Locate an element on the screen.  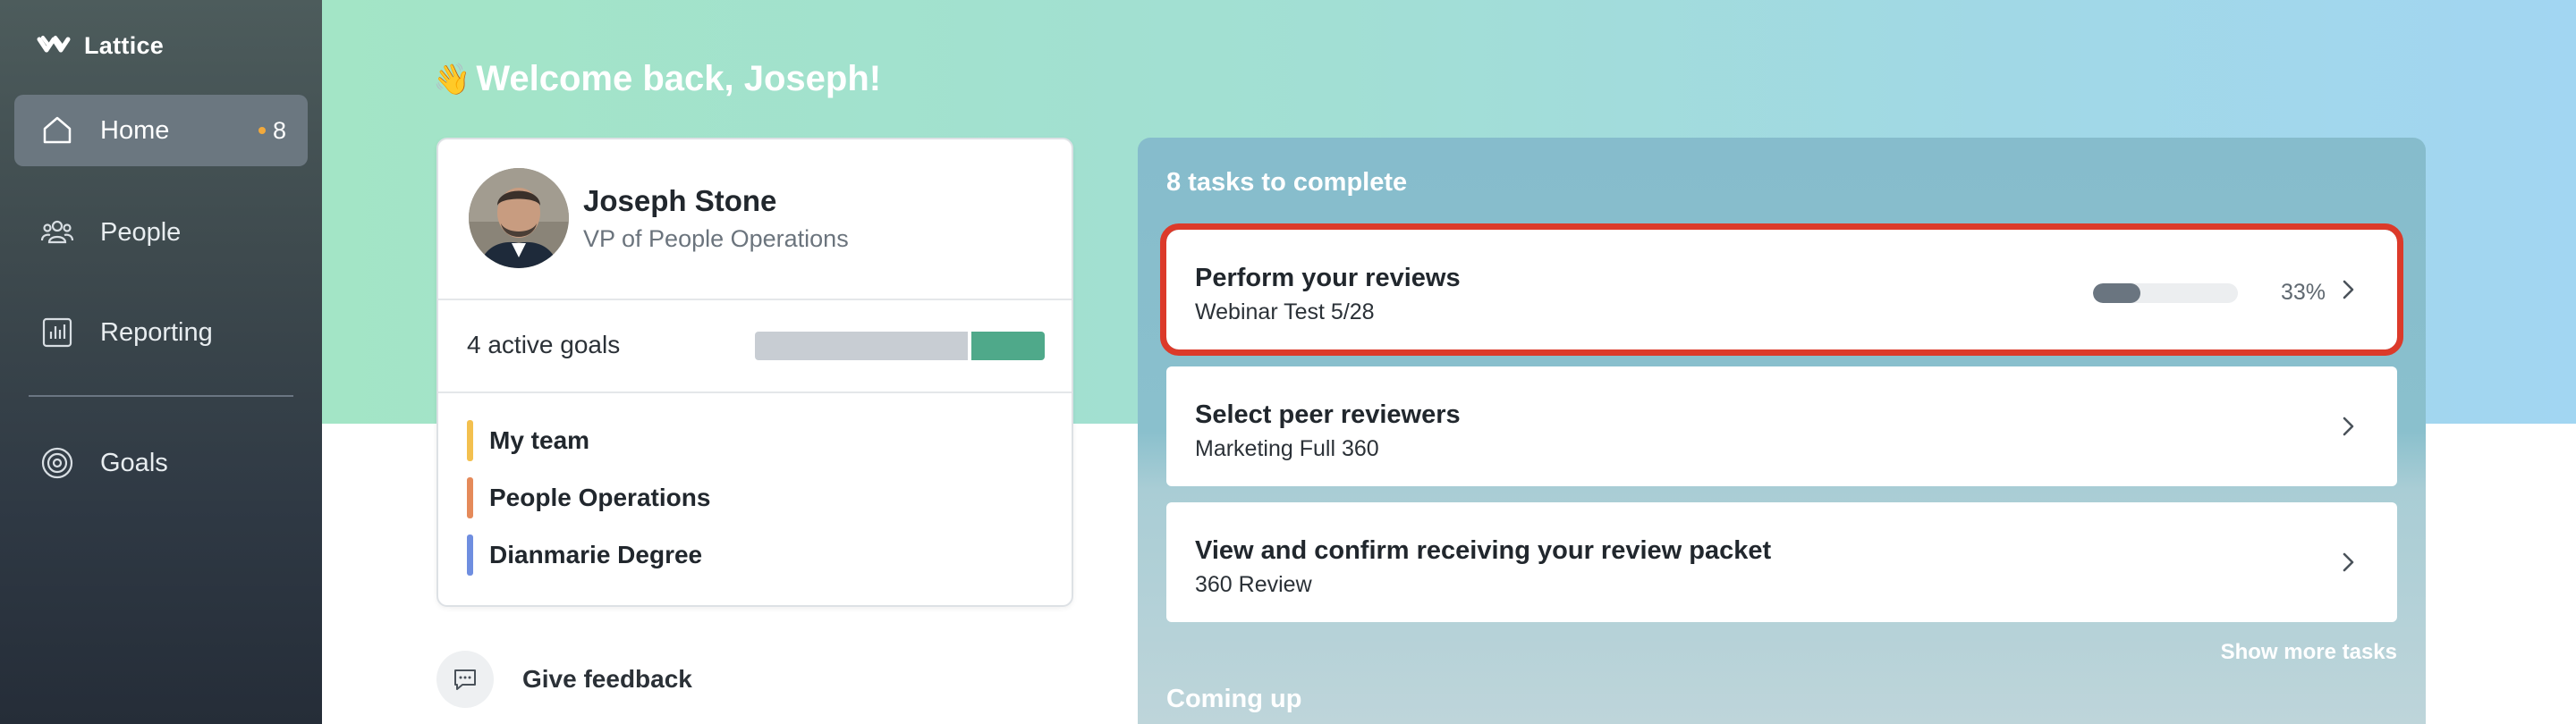
lattice-logo: Lattice is located at coordinates (100, 45).